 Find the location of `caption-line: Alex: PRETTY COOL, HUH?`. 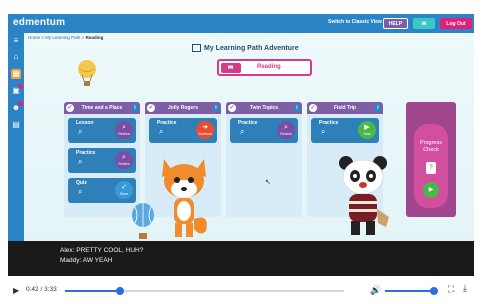

caption-line: Alex: PRETTY COOL, HUH? is located at coordinates (102, 250).